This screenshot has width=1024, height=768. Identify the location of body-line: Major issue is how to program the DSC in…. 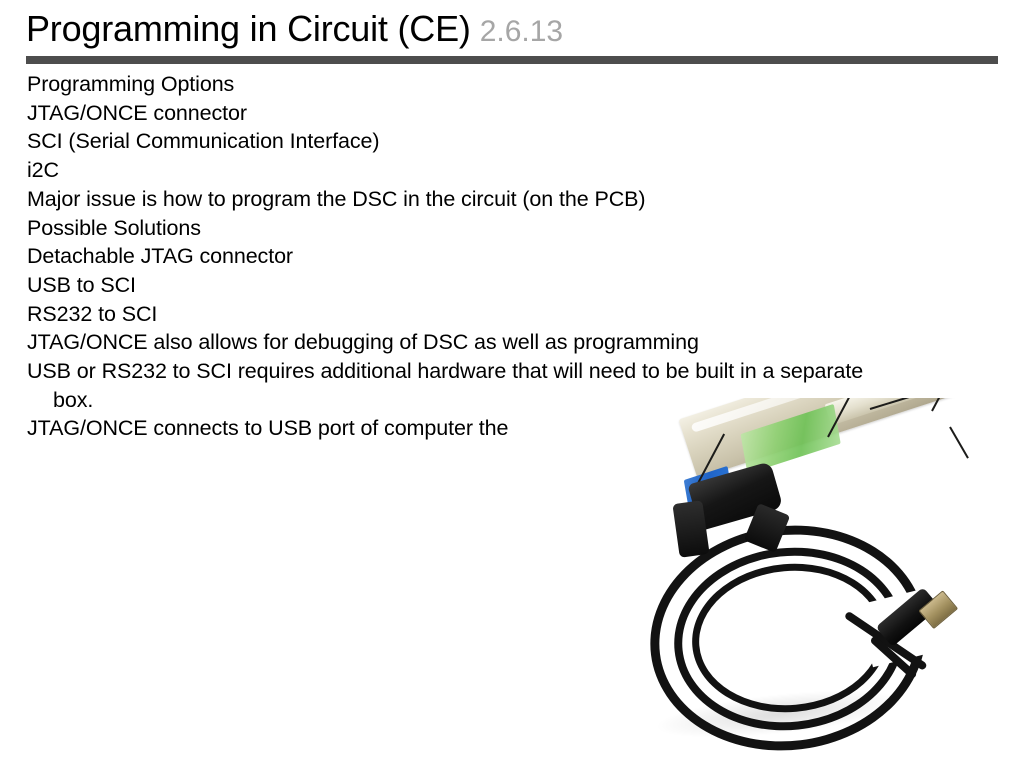
(336, 198).